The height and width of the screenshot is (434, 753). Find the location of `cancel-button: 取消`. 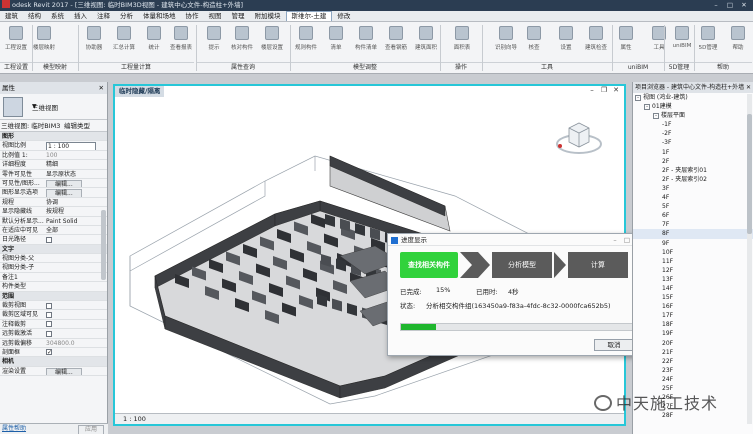

cancel-button: 取消 is located at coordinates (614, 345).